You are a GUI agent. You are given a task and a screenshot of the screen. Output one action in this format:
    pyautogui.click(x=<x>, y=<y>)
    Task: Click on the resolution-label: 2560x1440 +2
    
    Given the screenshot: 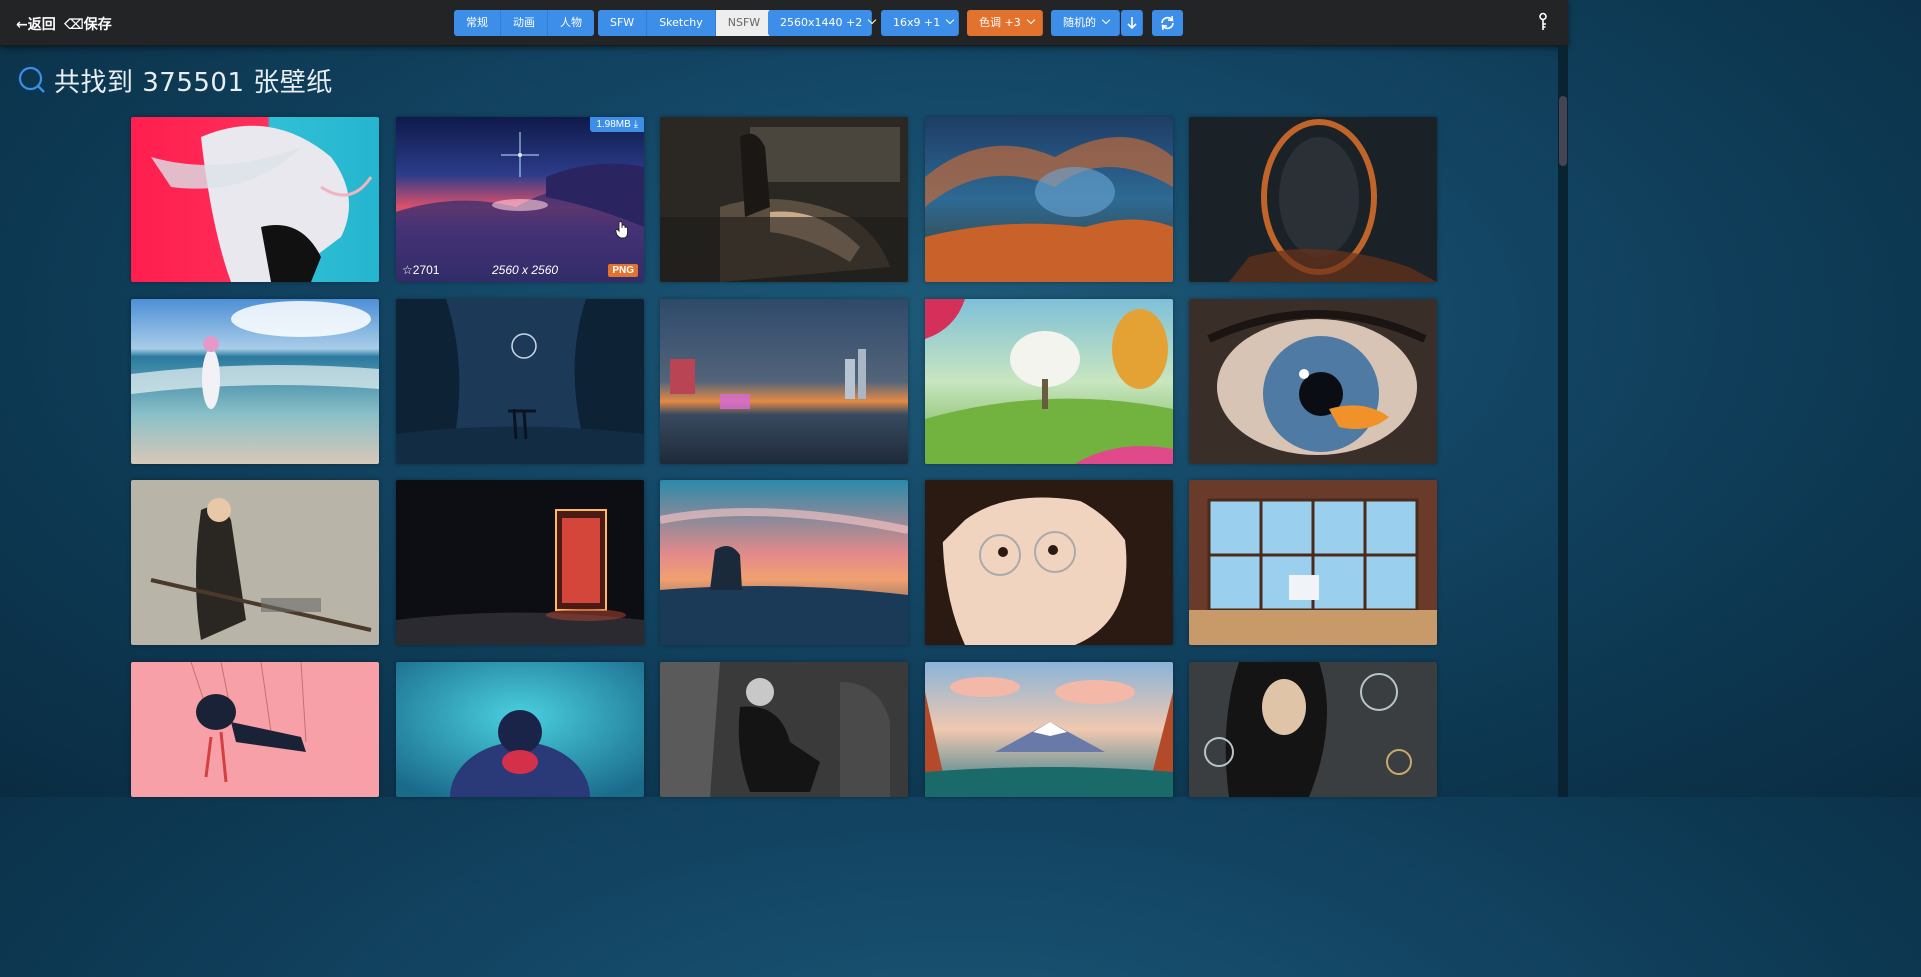 What is the action you would take?
    pyautogui.click(x=821, y=22)
    